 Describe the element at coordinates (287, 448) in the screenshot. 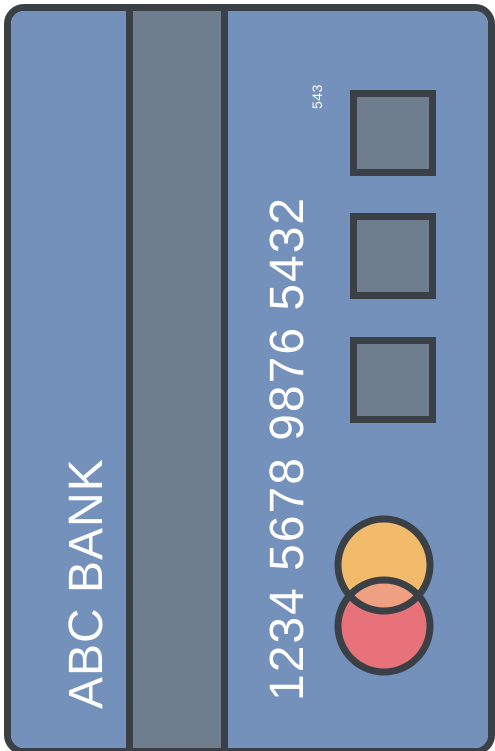

I see `card-number: 1234 5678 9876 5432` at that location.